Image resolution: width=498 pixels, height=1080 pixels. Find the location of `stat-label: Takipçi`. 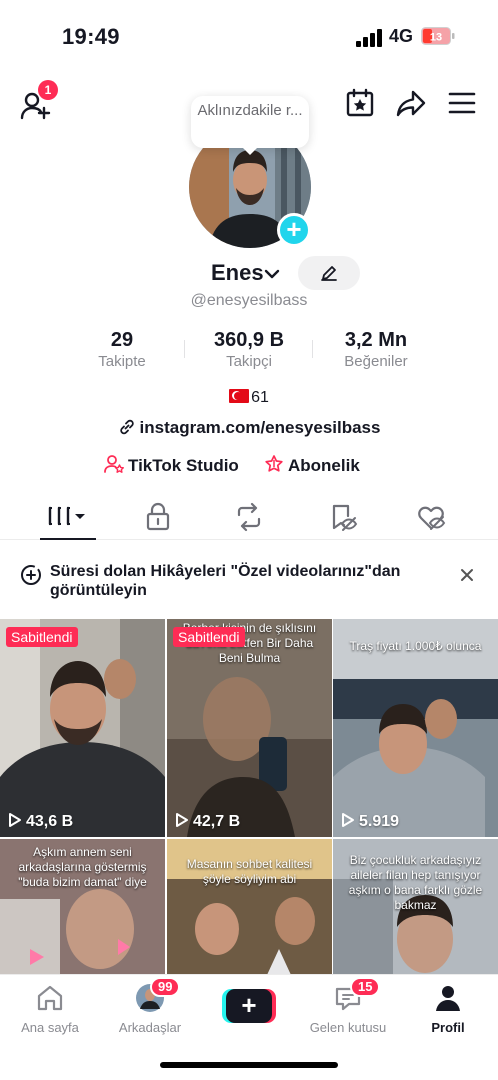

stat-label: Takipçi is located at coordinates (249, 361).